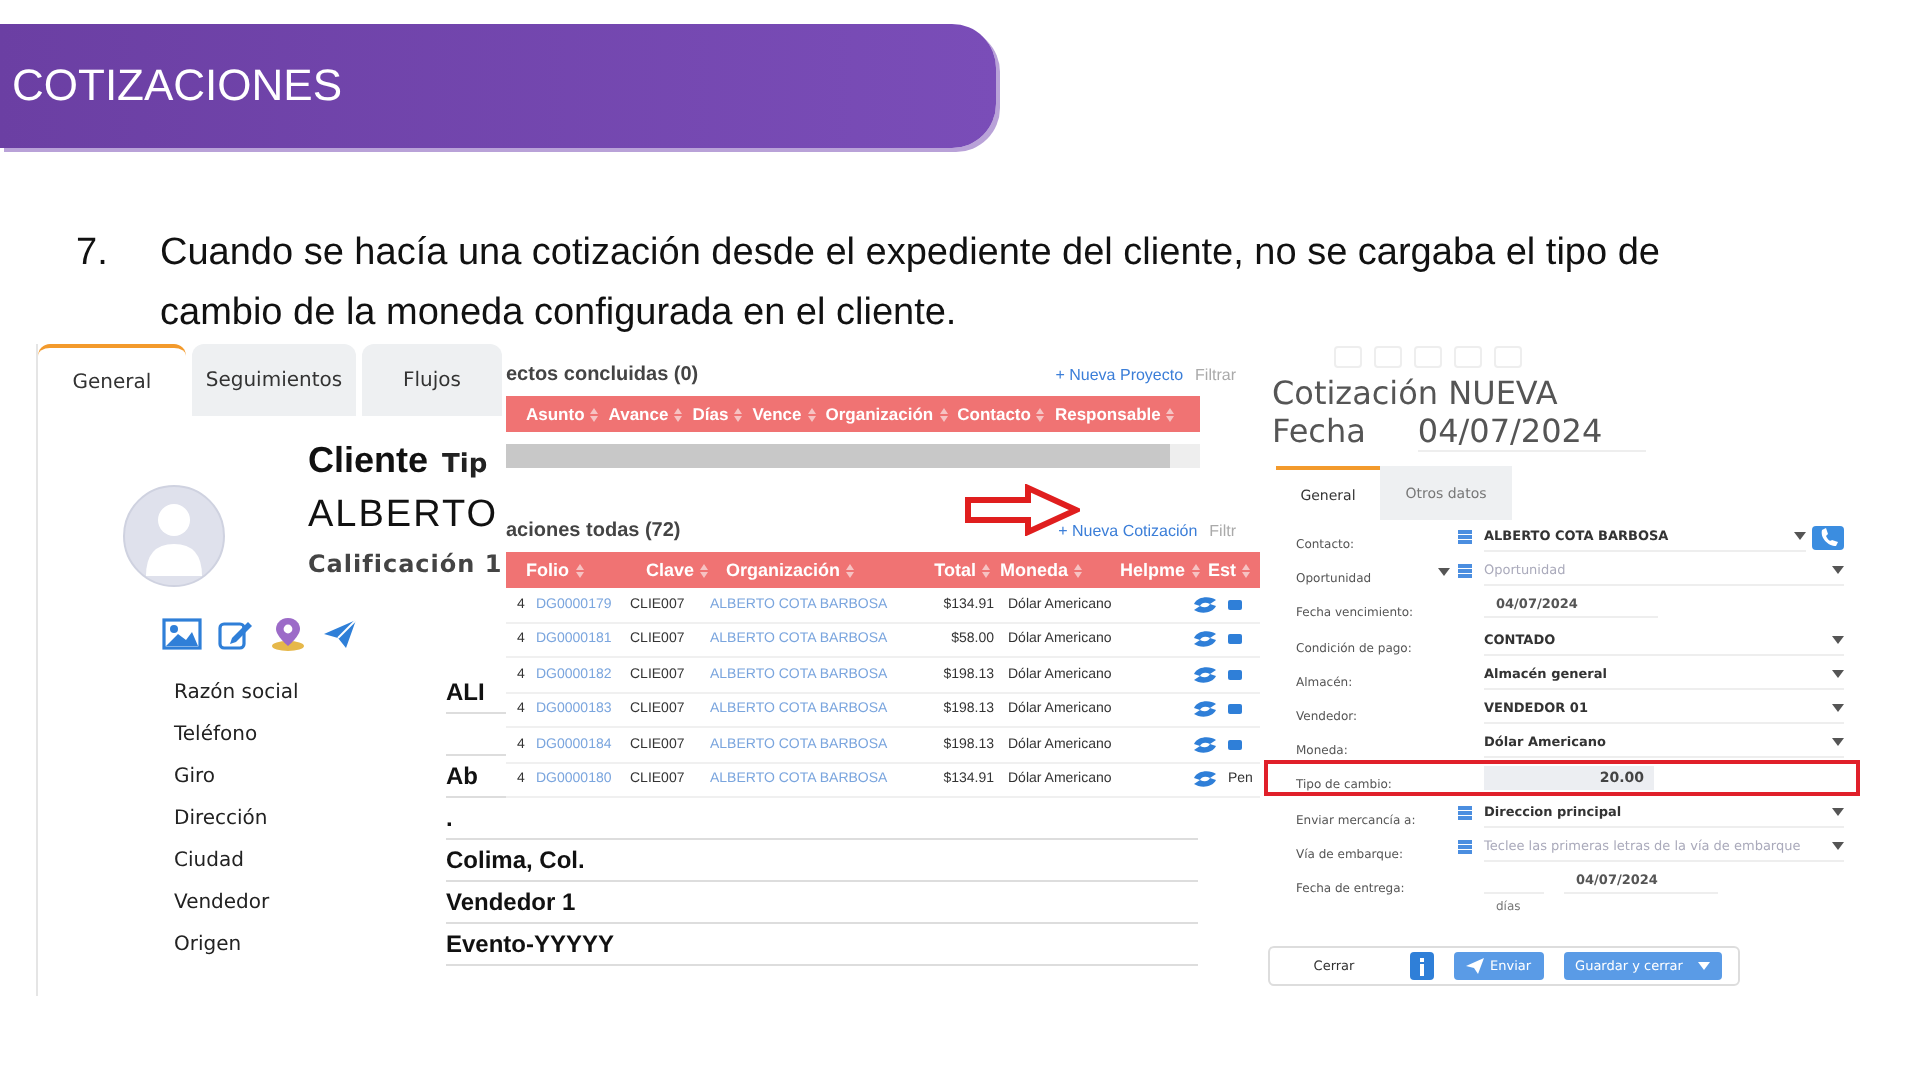 This screenshot has height=1080, width=1920. What do you see at coordinates (547, 570) in the screenshot?
I see `column-header: Folio` at bounding box center [547, 570].